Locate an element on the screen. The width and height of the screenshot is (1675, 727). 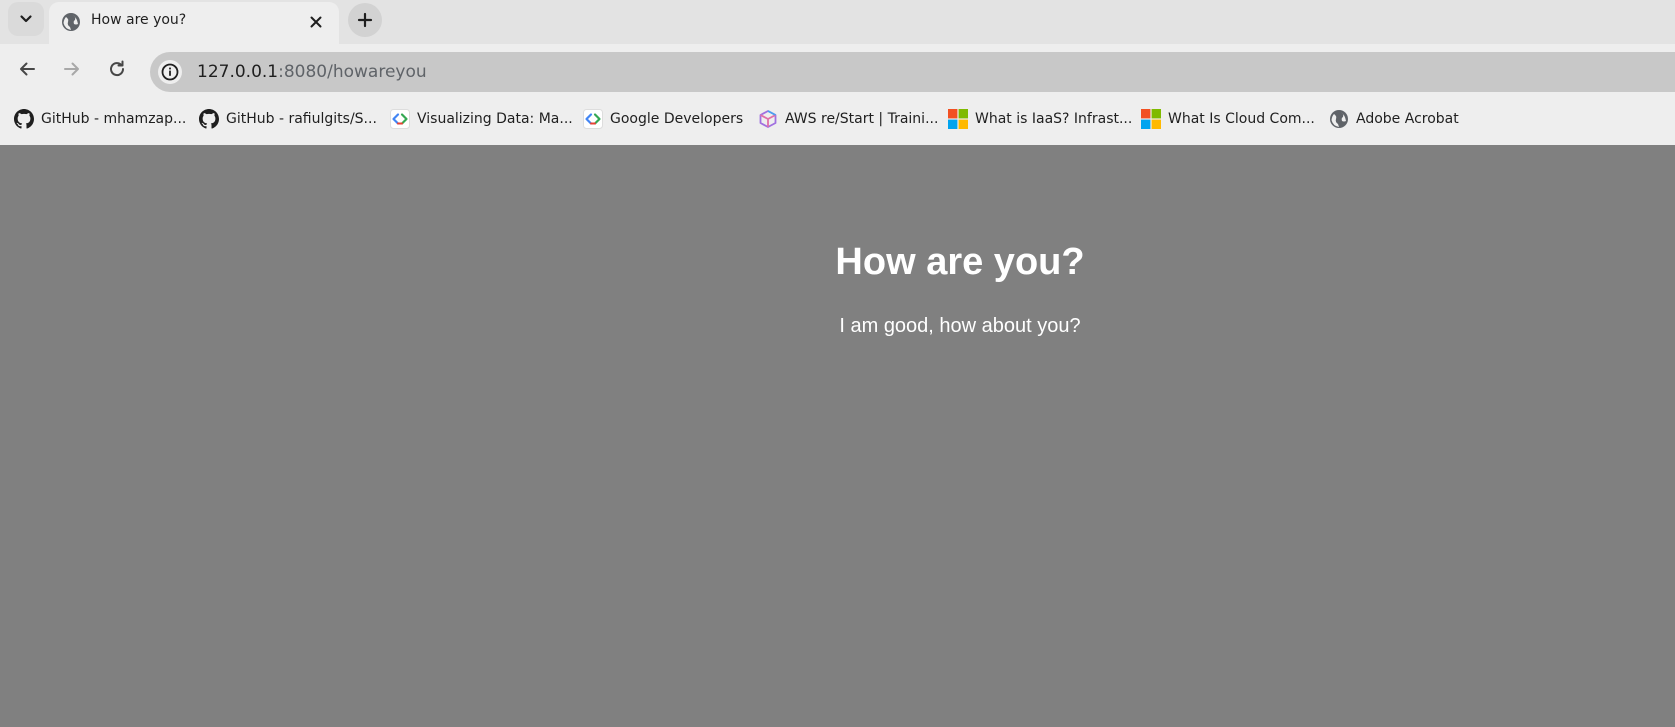
reload-icon is located at coordinates (117, 68).